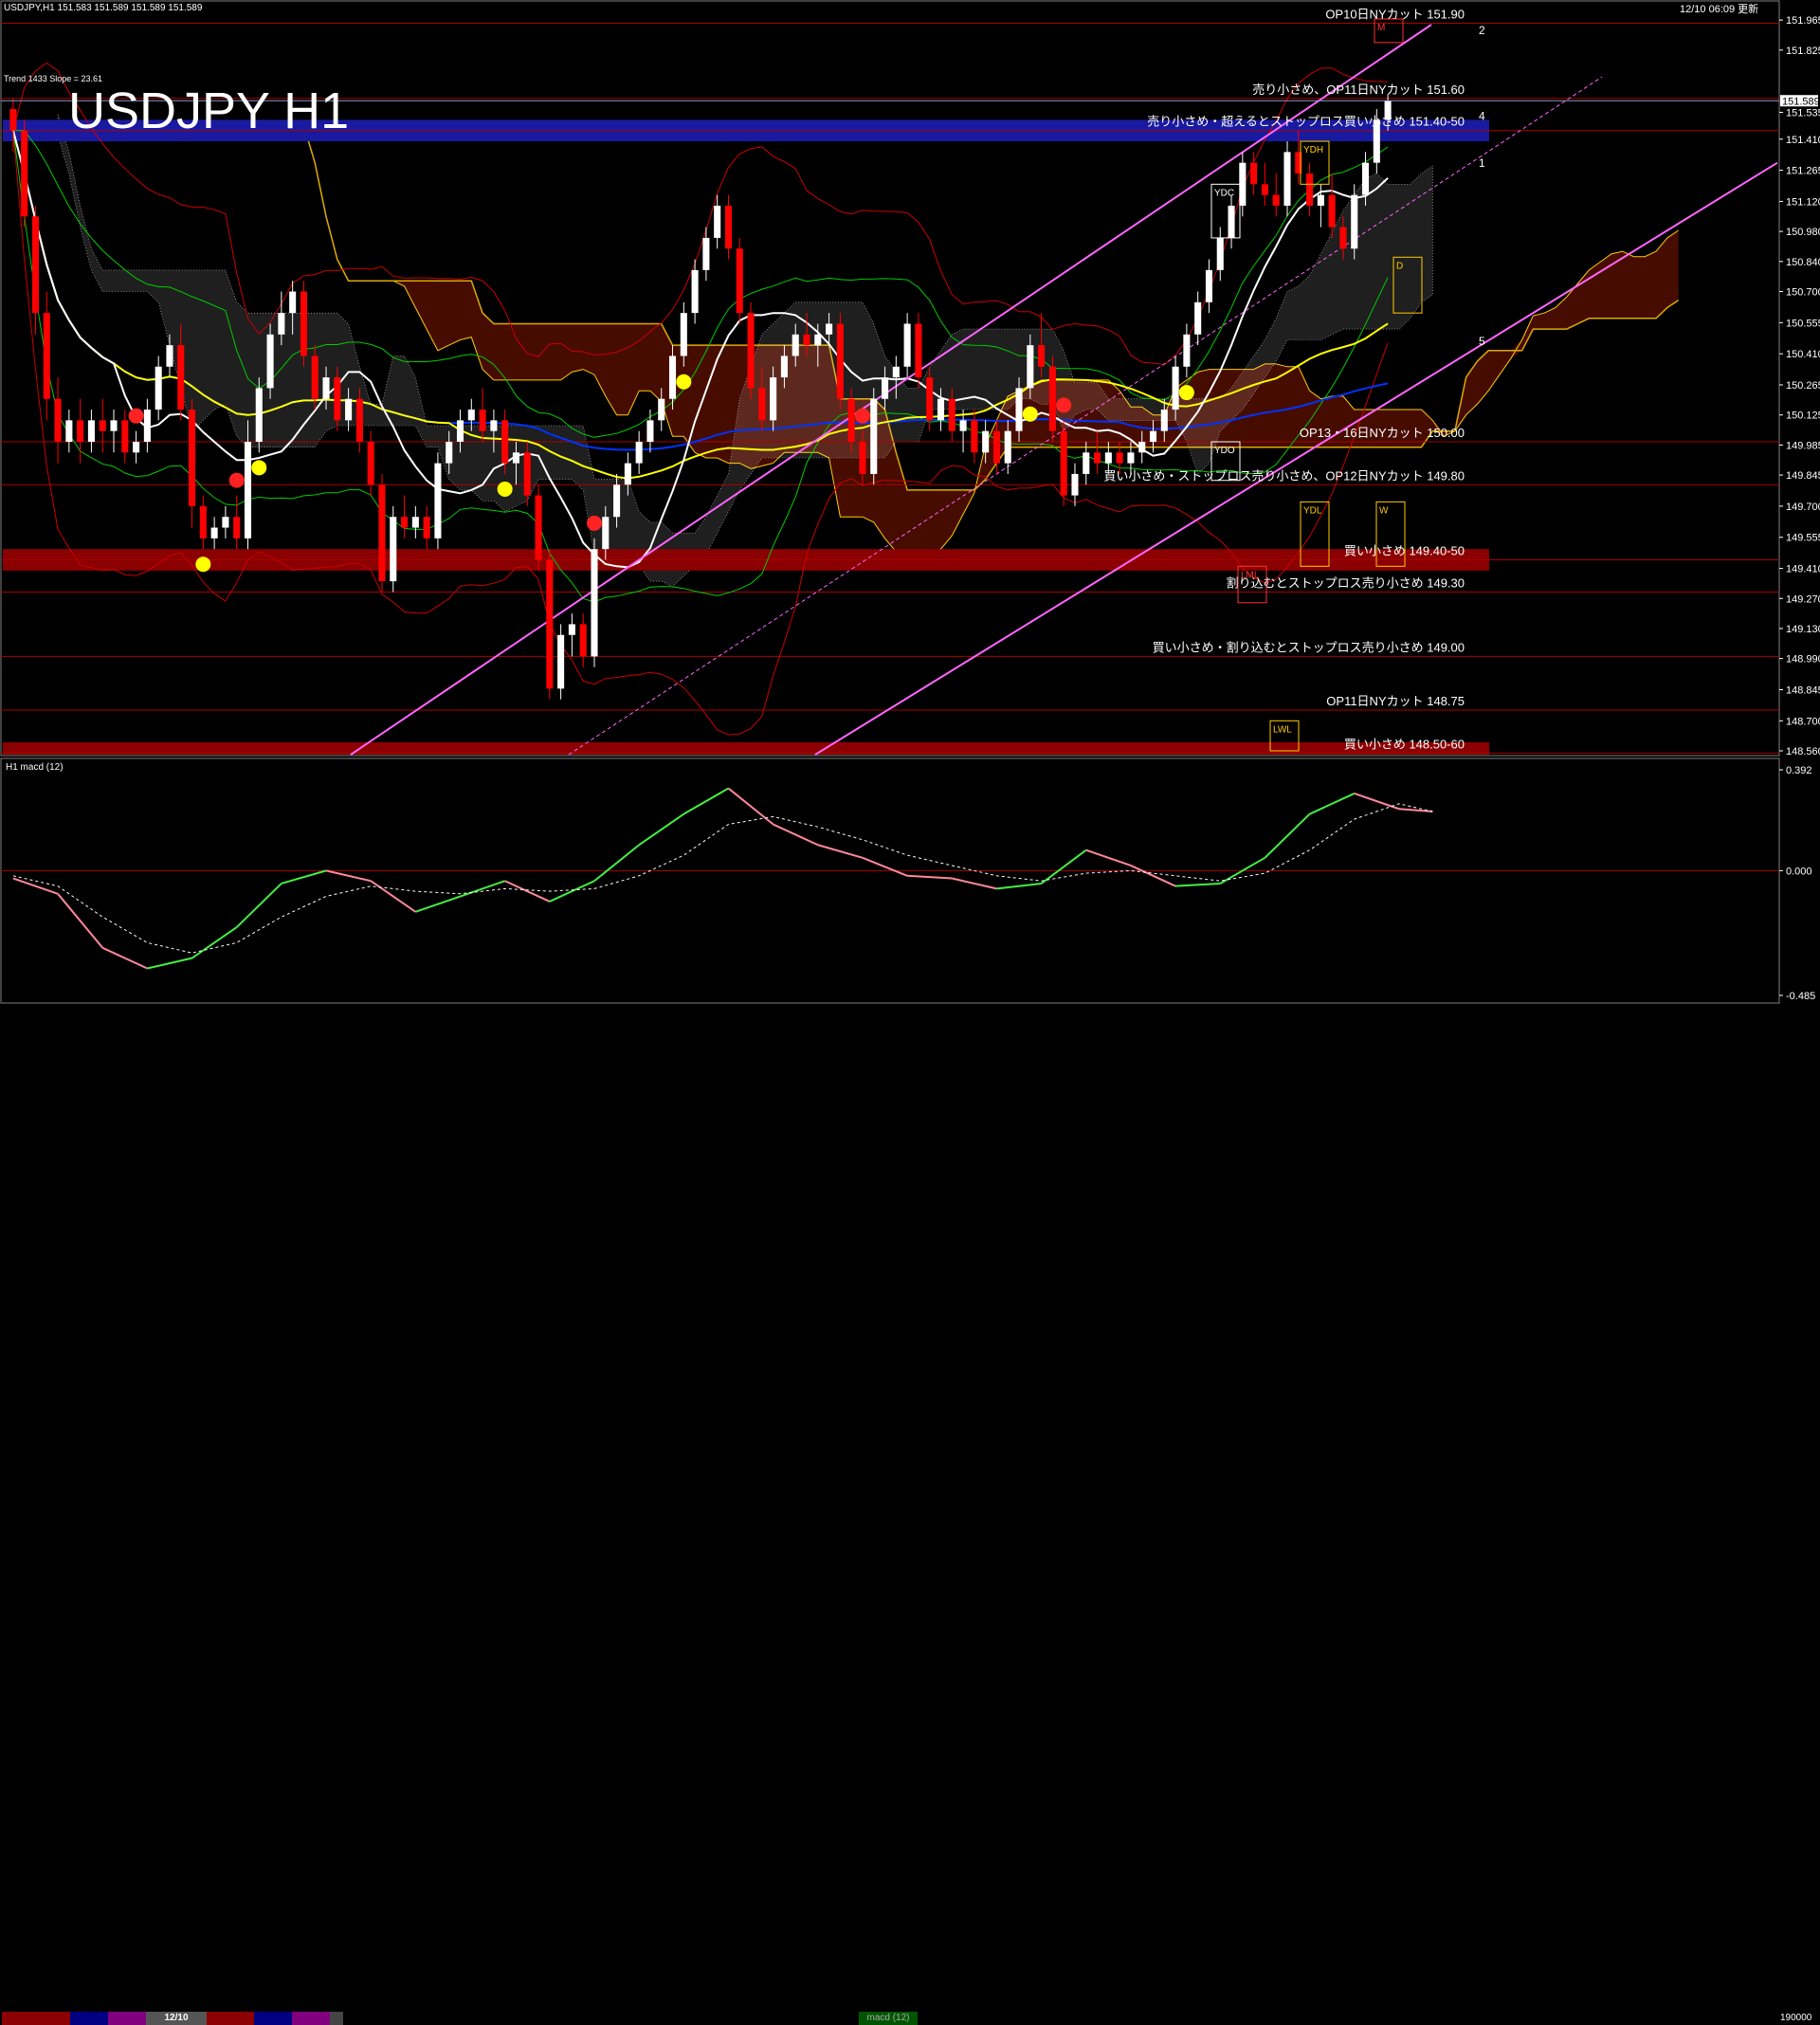  I want to click on projection-label: 4, so click(1482, 115).